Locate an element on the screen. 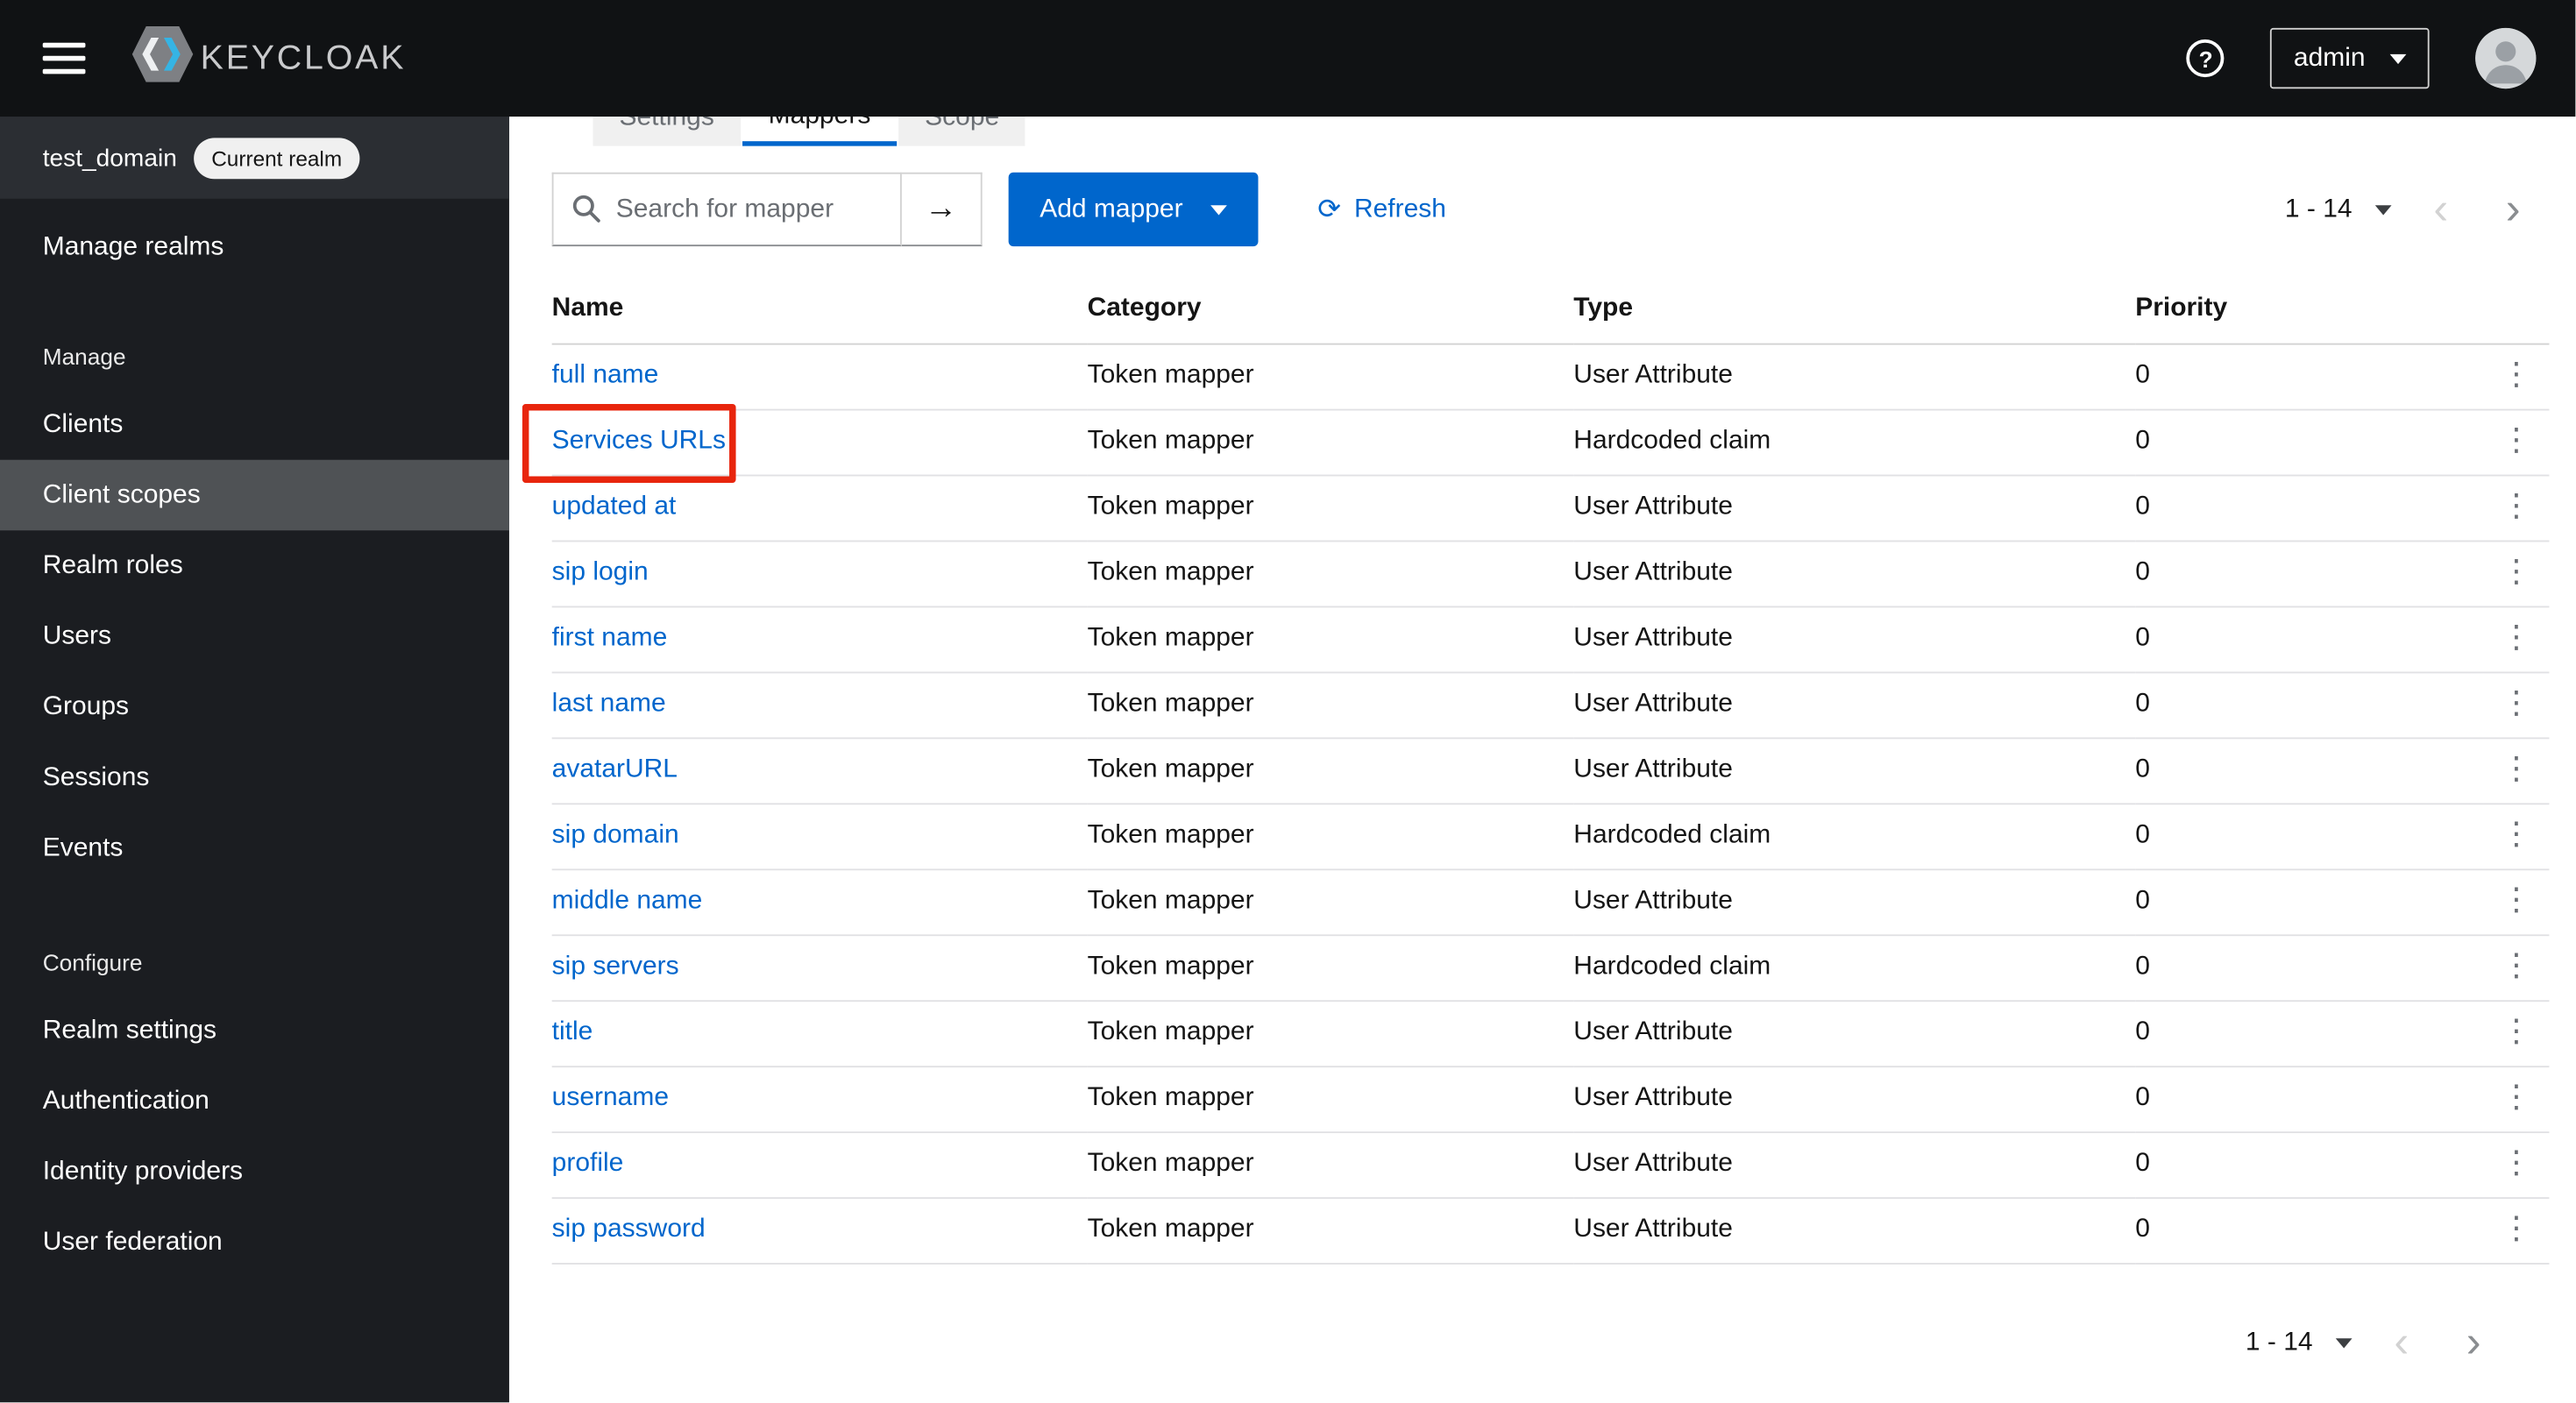 This screenshot has height=1403, width=2576. add-mapper-label: Add mapper is located at coordinates (1111, 209).